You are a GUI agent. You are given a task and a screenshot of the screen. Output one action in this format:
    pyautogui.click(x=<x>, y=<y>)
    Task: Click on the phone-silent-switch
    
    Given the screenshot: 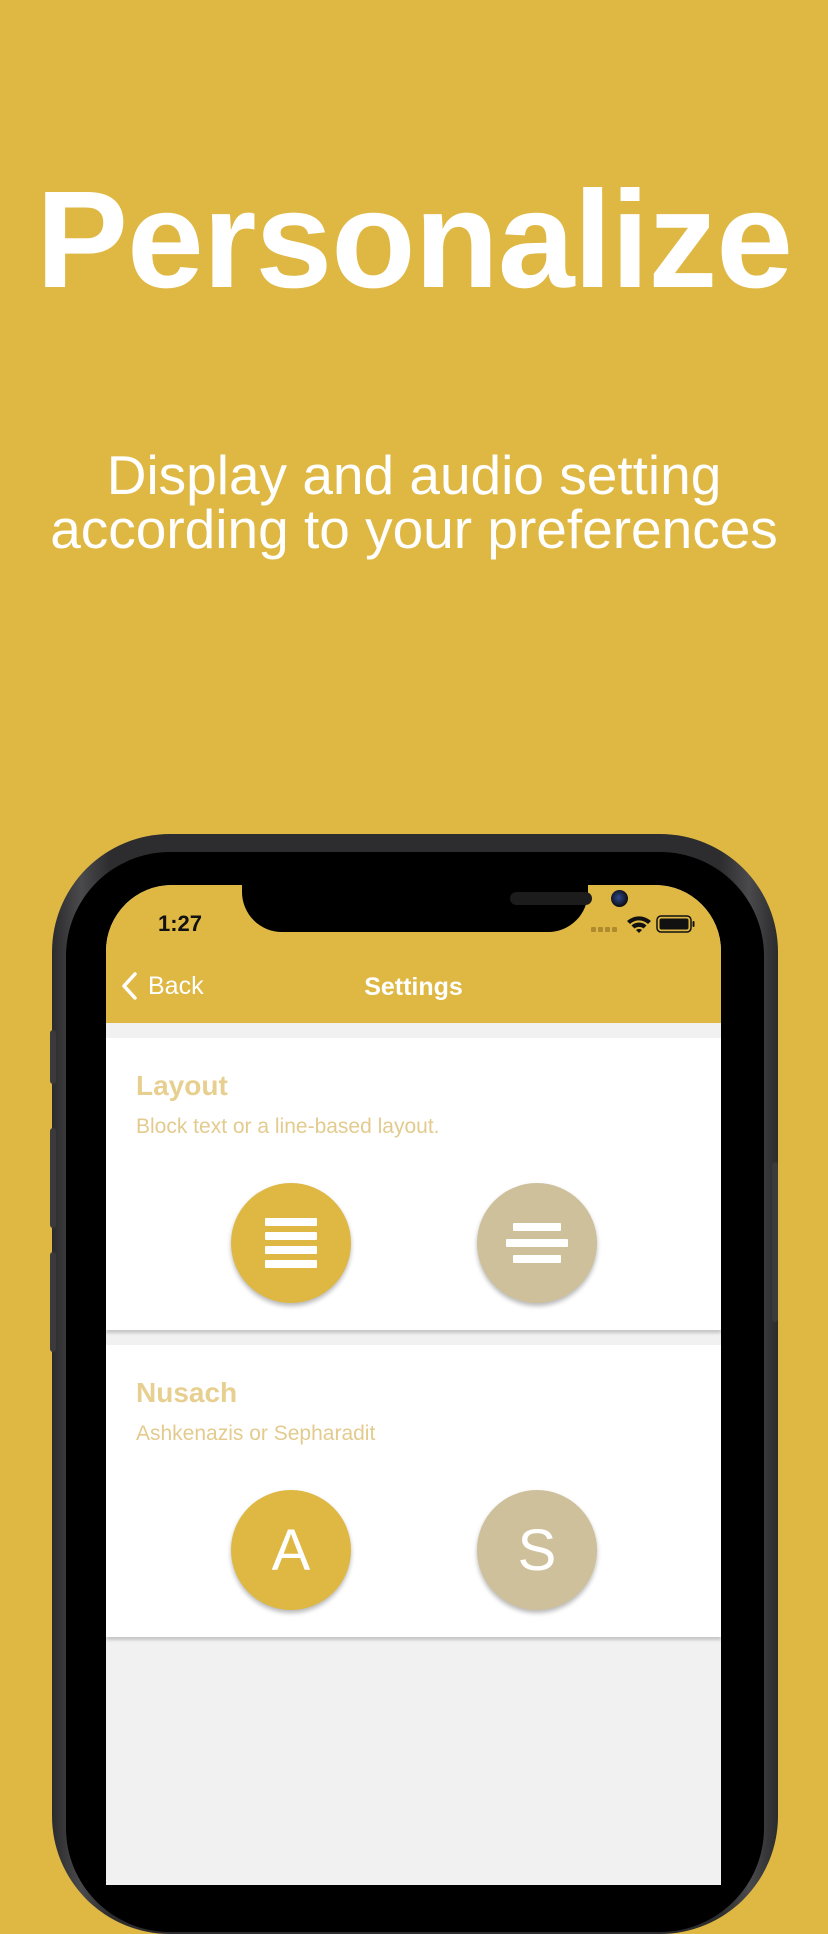 What is the action you would take?
    pyautogui.click(x=53, y=1057)
    